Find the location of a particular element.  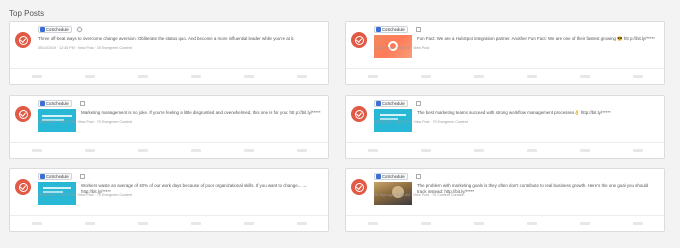

post-meta: 11 days ago · 9:19 PM · View Post is located at coordinates (401, 48).